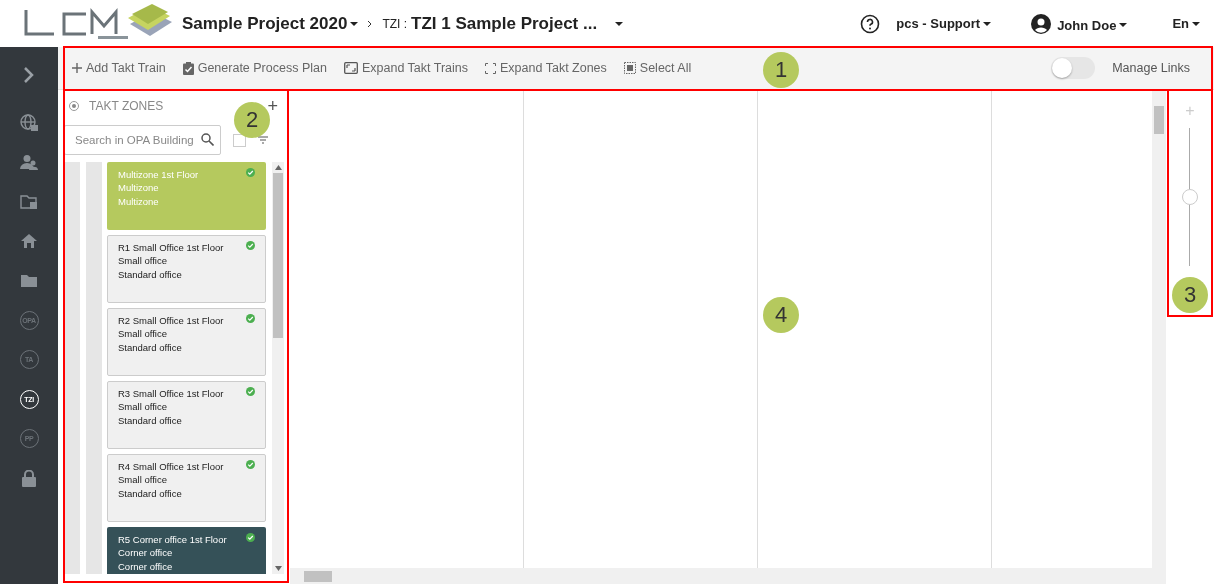 This screenshot has width=1214, height=584. What do you see at coordinates (1186, 23) in the screenshot?
I see `language-dropdown: En` at bounding box center [1186, 23].